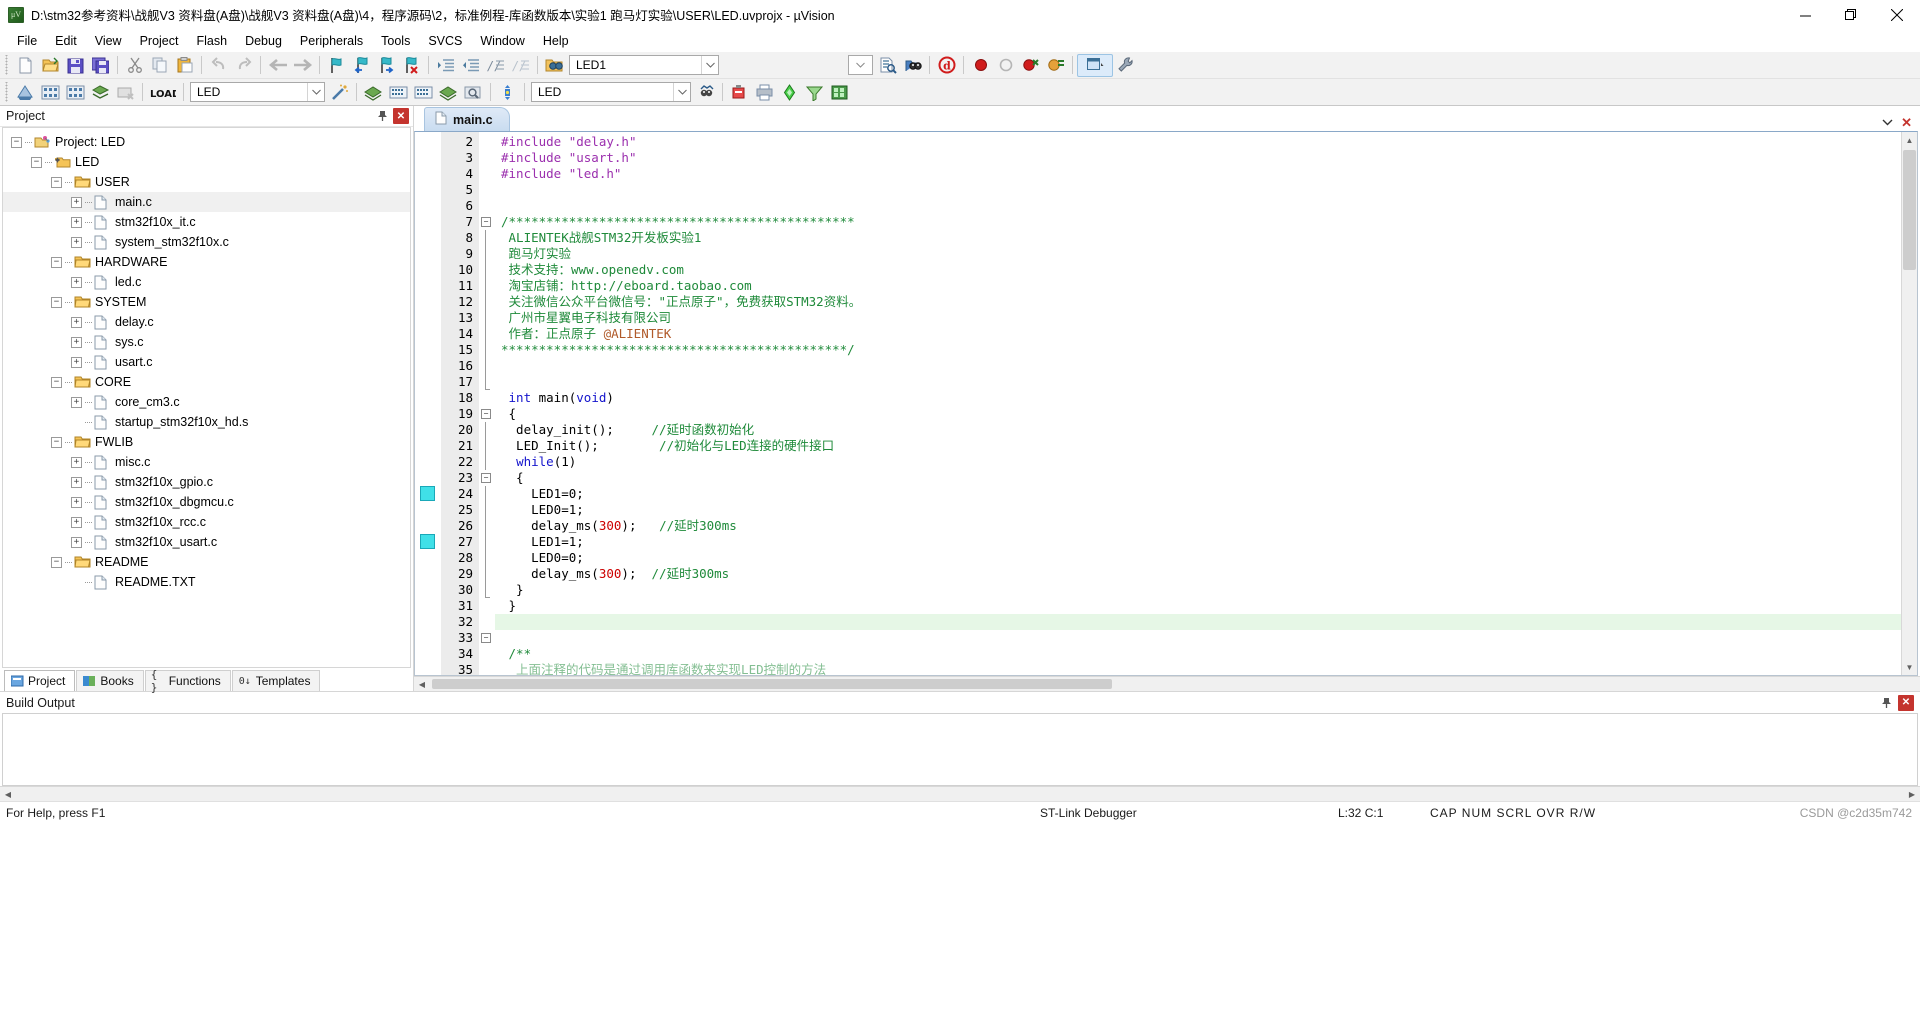  I want to click on tree-node: + stm32f10x_gpio.c, so click(206, 482).